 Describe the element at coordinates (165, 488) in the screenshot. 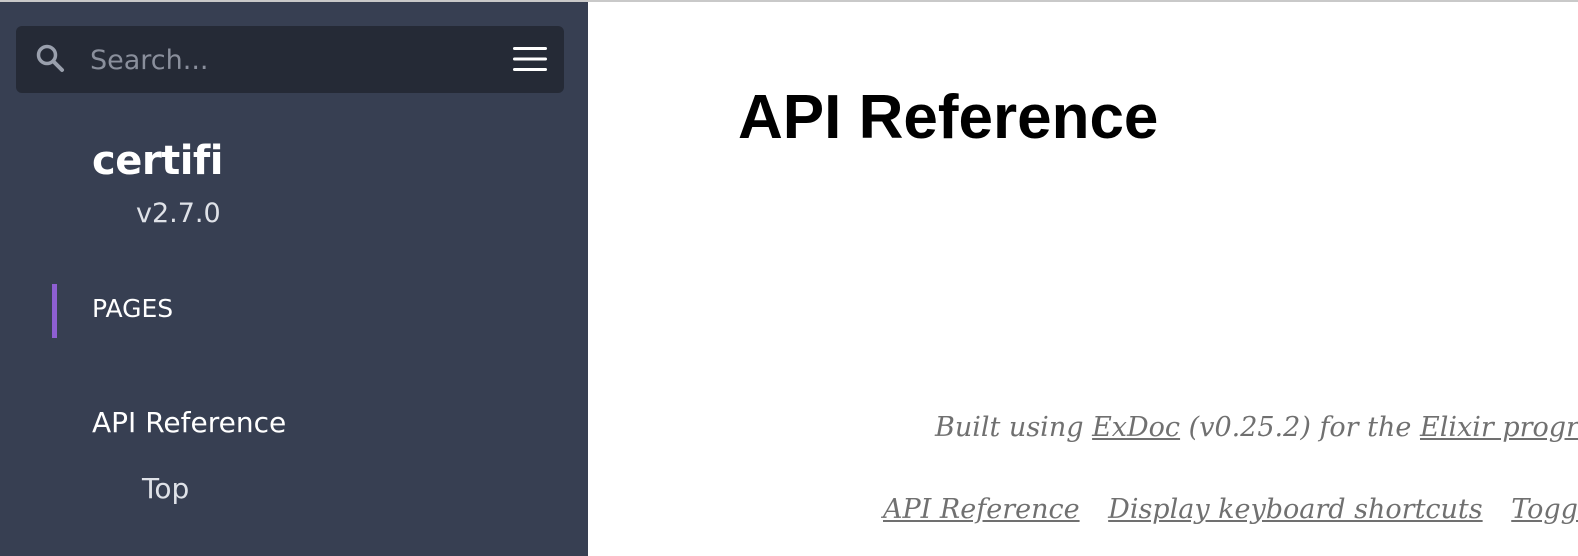

I see `sidebar-item-top: Top` at that location.